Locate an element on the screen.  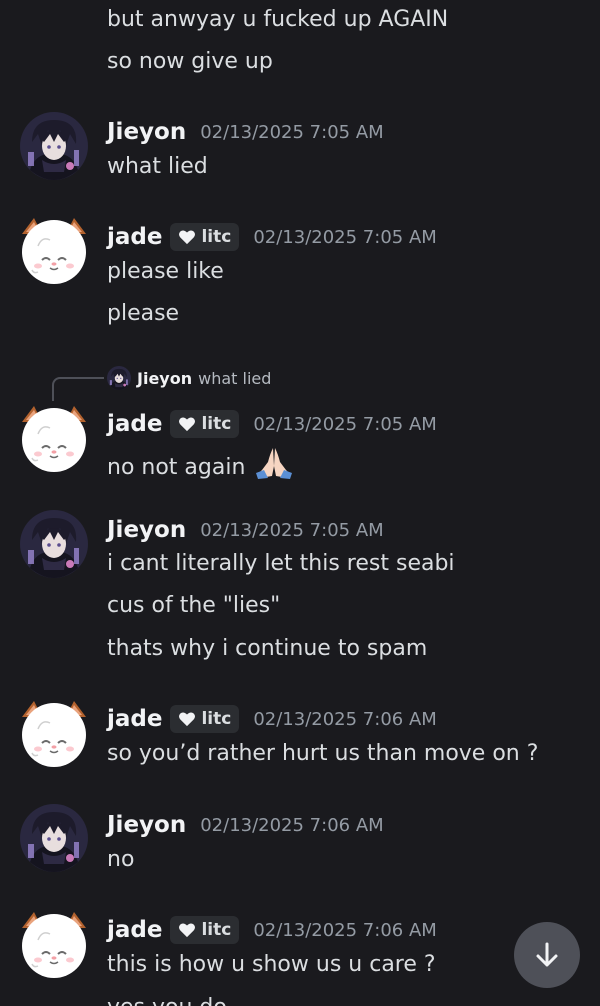
message-line: yes you do is located at coordinates (167, 1000).